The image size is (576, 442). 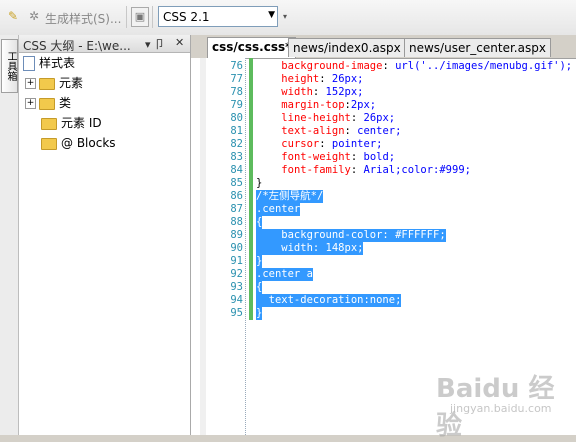 What do you see at coordinates (316, 170) in the screenshot?
I see `css-property: font-family` at bounding box center [316, 170].